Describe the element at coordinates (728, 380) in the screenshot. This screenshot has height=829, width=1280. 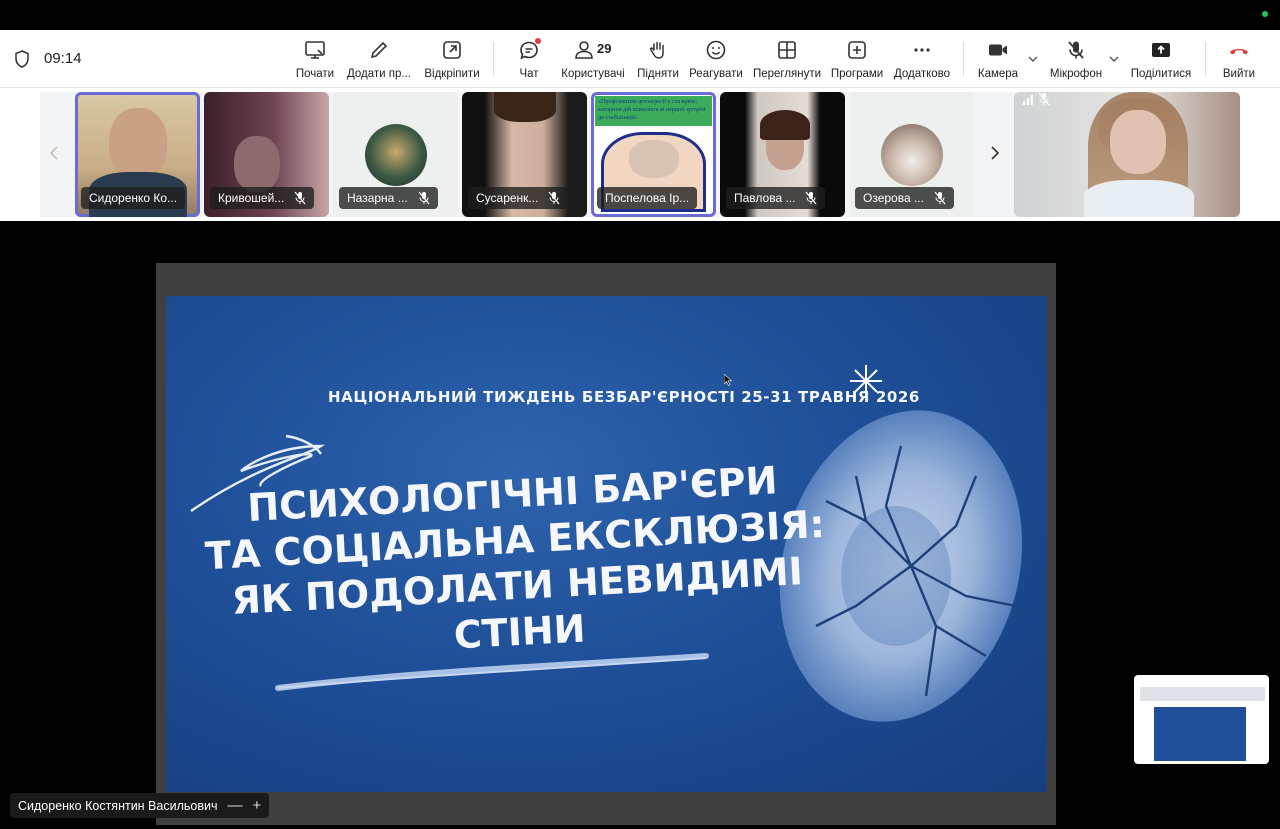
I see `mouse-cursor-icon` at that location.